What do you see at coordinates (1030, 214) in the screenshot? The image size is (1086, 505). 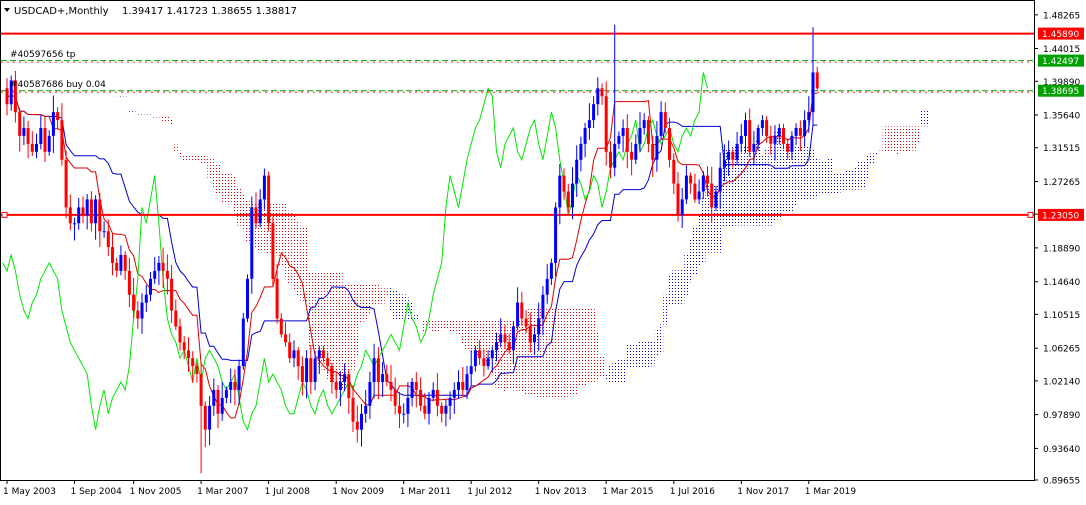 I see `level-anchor-right` at bounding box center [1030, 214].